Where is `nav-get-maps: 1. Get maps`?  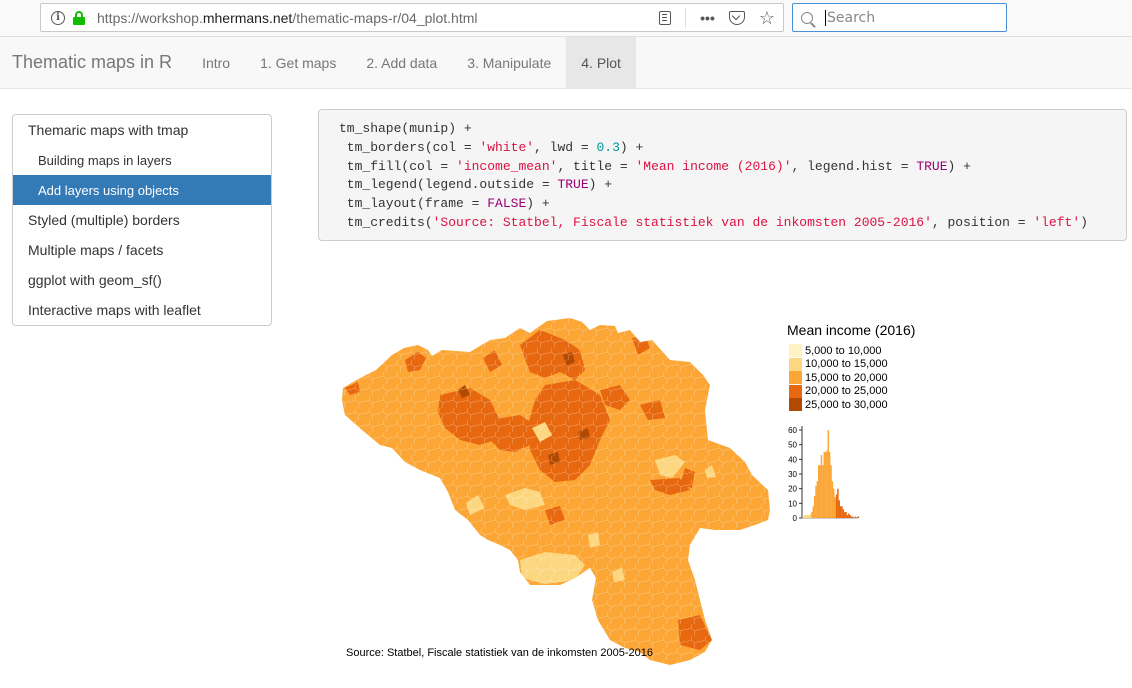 nav-get-maps: 1. Get maps is located at coordinates (298, 62).